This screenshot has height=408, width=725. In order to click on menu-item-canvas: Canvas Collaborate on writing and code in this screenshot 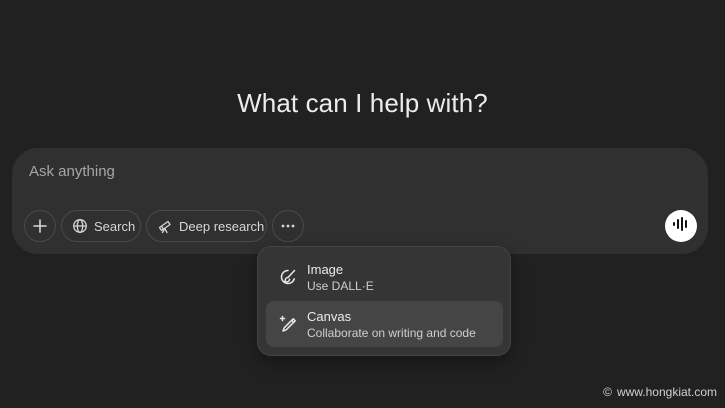, I will do `click(384, 324)`.